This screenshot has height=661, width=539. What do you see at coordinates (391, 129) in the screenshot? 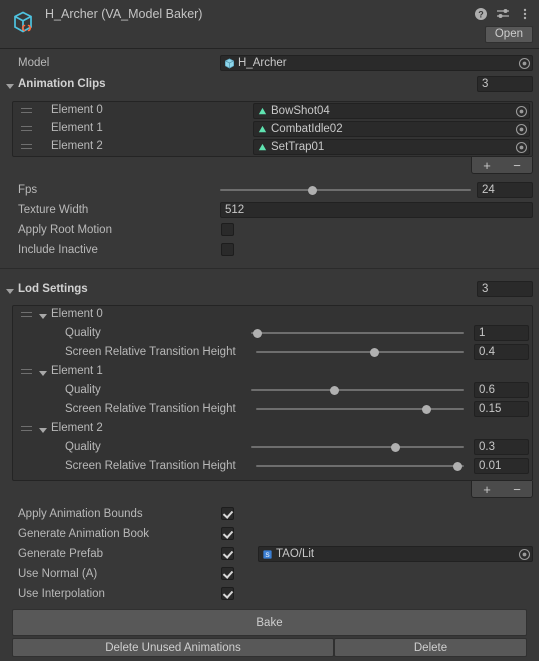
I see `clip-object-field: CombatIdle02` at bounding box center [391, 129].